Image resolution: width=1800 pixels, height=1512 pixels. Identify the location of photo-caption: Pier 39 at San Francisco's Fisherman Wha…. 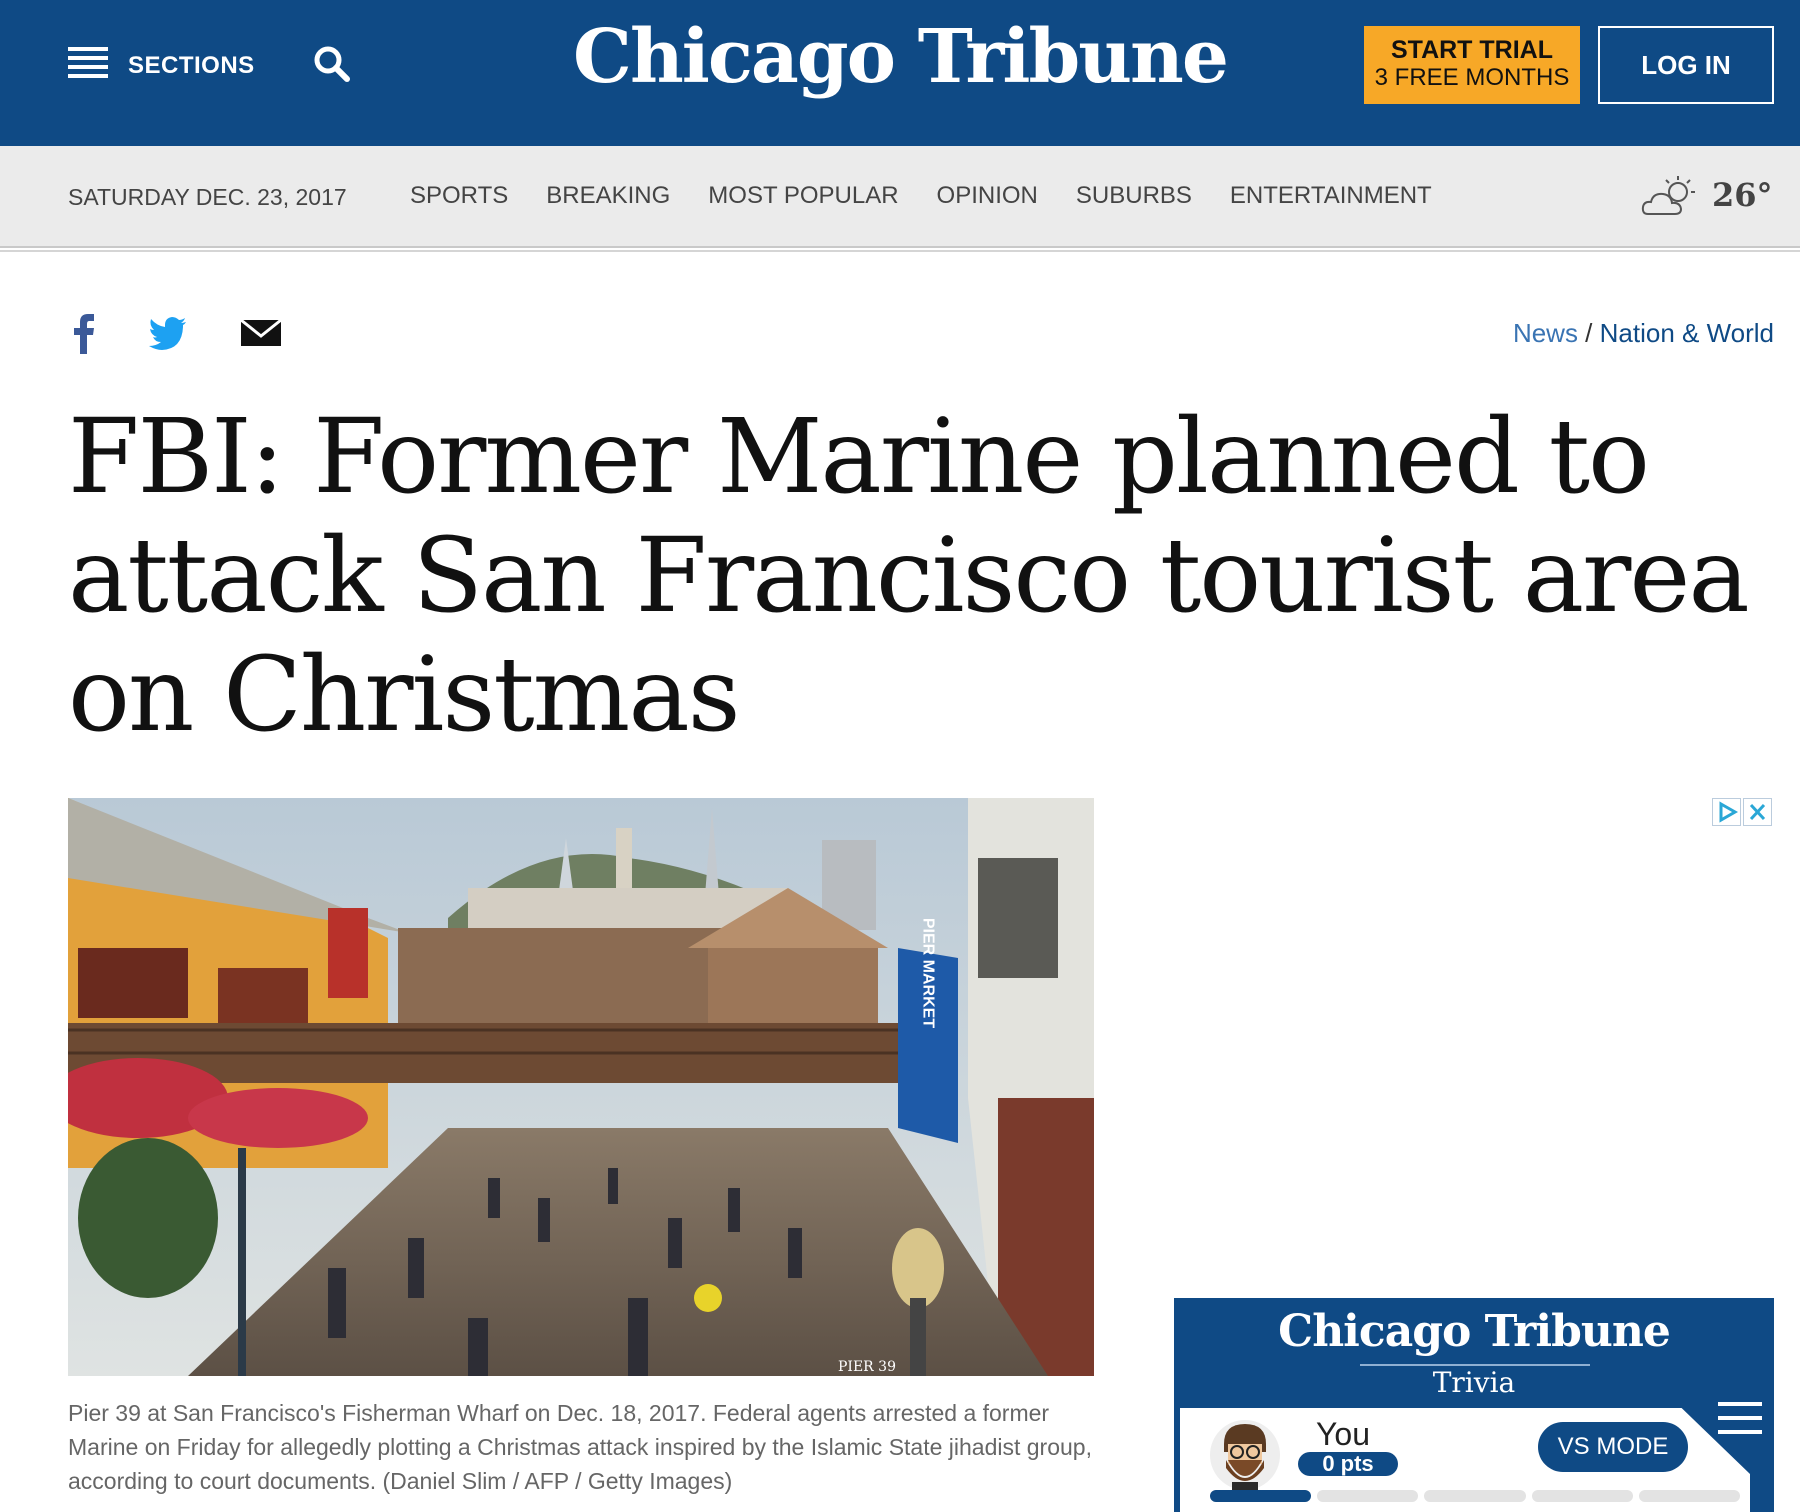
(580, 1447).